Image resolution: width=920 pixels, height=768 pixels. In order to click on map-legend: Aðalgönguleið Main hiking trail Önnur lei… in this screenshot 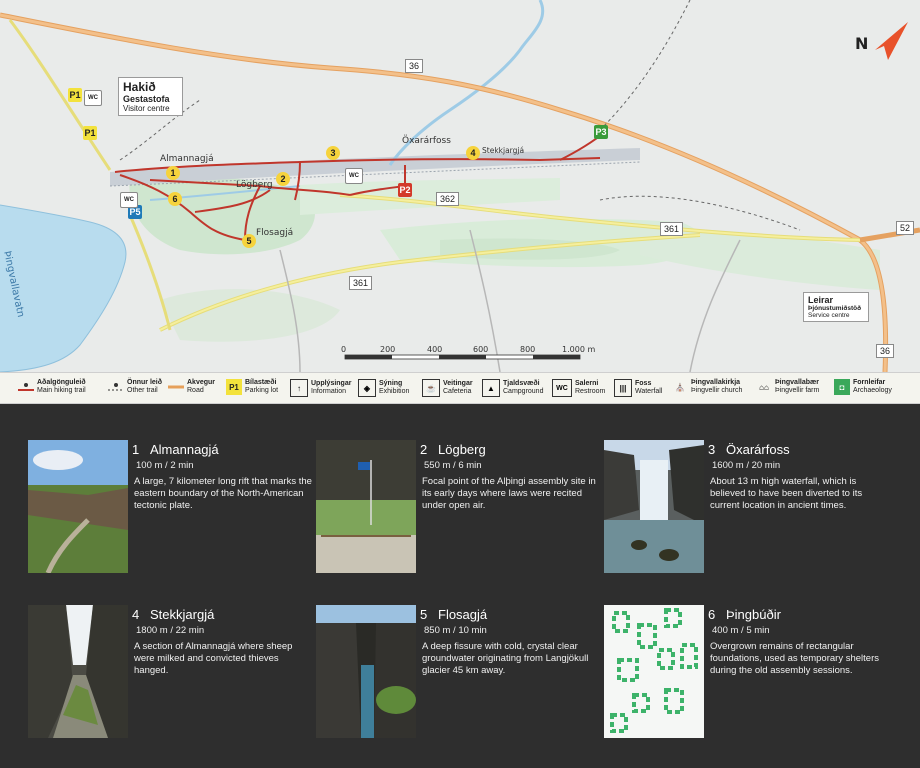, I will do `click(460, 388)`.